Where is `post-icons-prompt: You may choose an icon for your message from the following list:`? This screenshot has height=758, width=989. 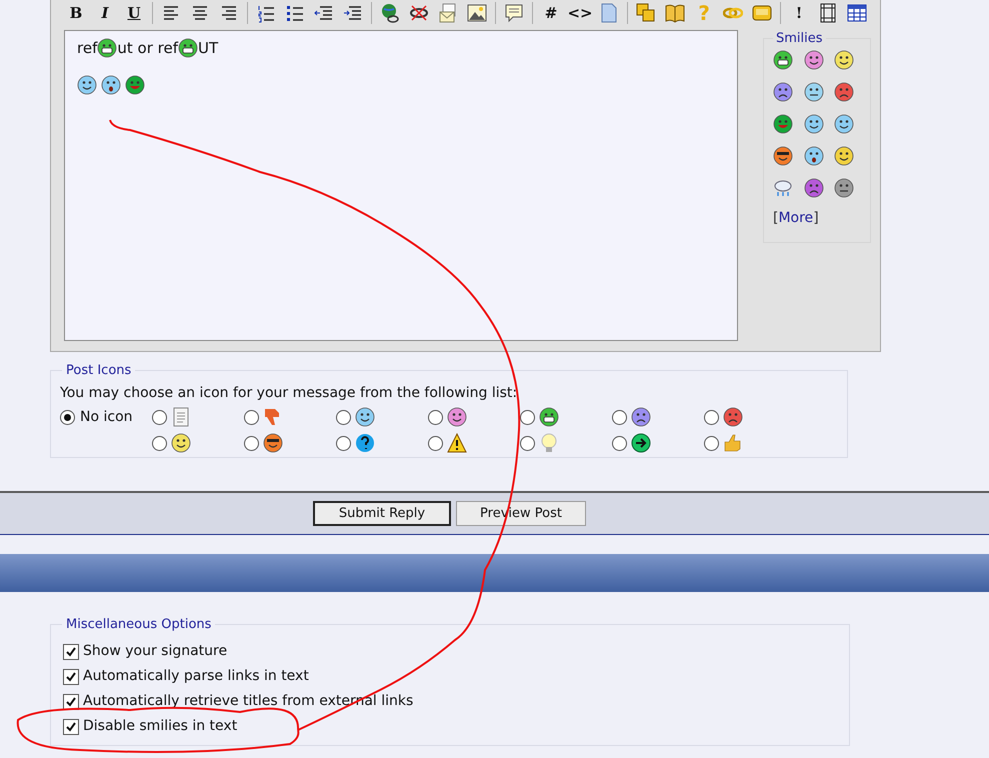 post-icons-prompt: You may choose an icon for your message from the following list: is located at coordinates (289, 393).